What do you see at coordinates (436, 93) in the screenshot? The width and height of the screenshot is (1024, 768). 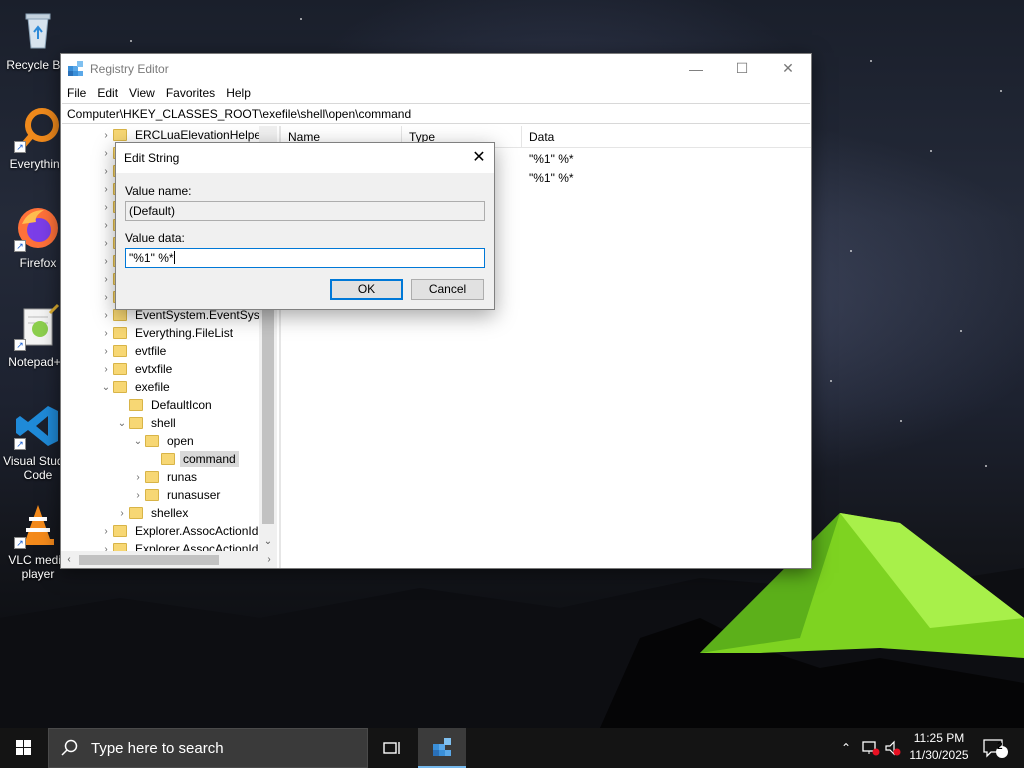 I see `menu-bar: File Edit View Favorites Help` at bounding box center [436, 93].